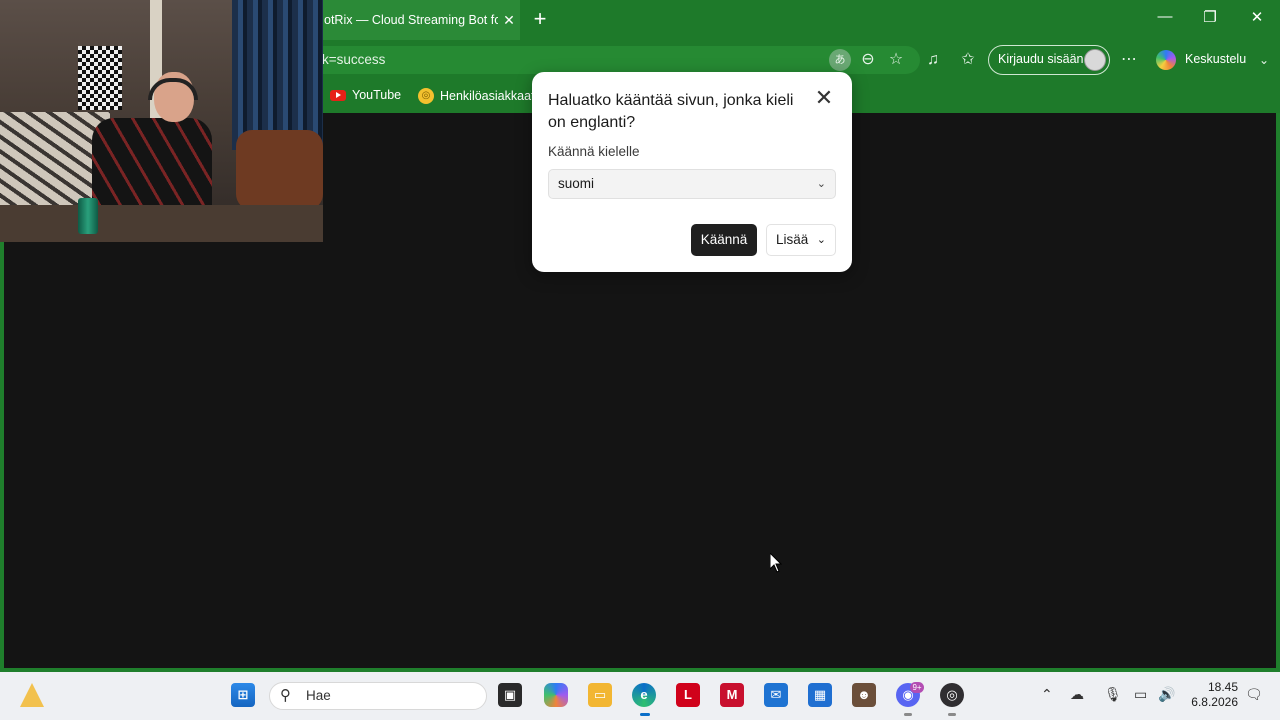  What do you see at coordinates (952, 695) in the screenshot?
I see `obs-icon: ◎` at bounding box center [952, 695].